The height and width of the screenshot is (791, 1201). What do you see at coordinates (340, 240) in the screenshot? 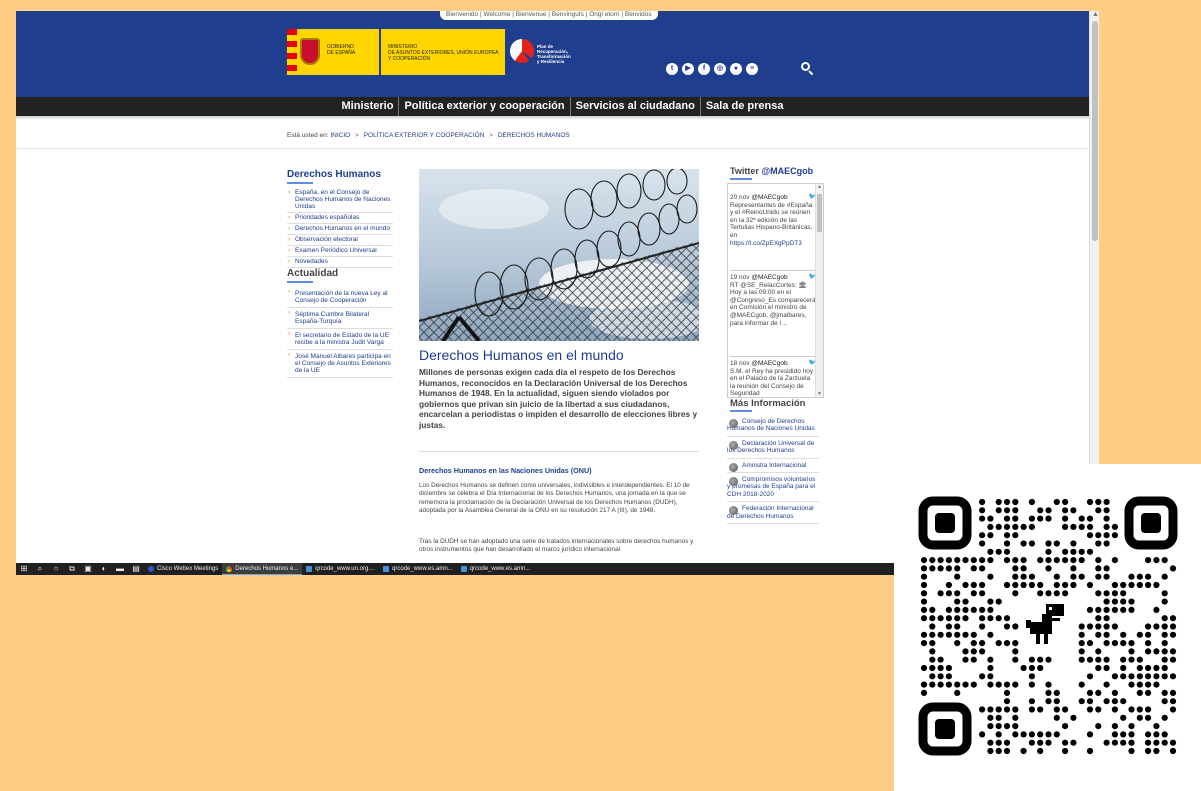
I see `sidebar-item-observacion: › Observación electoral` at bounding box center [340, 240].